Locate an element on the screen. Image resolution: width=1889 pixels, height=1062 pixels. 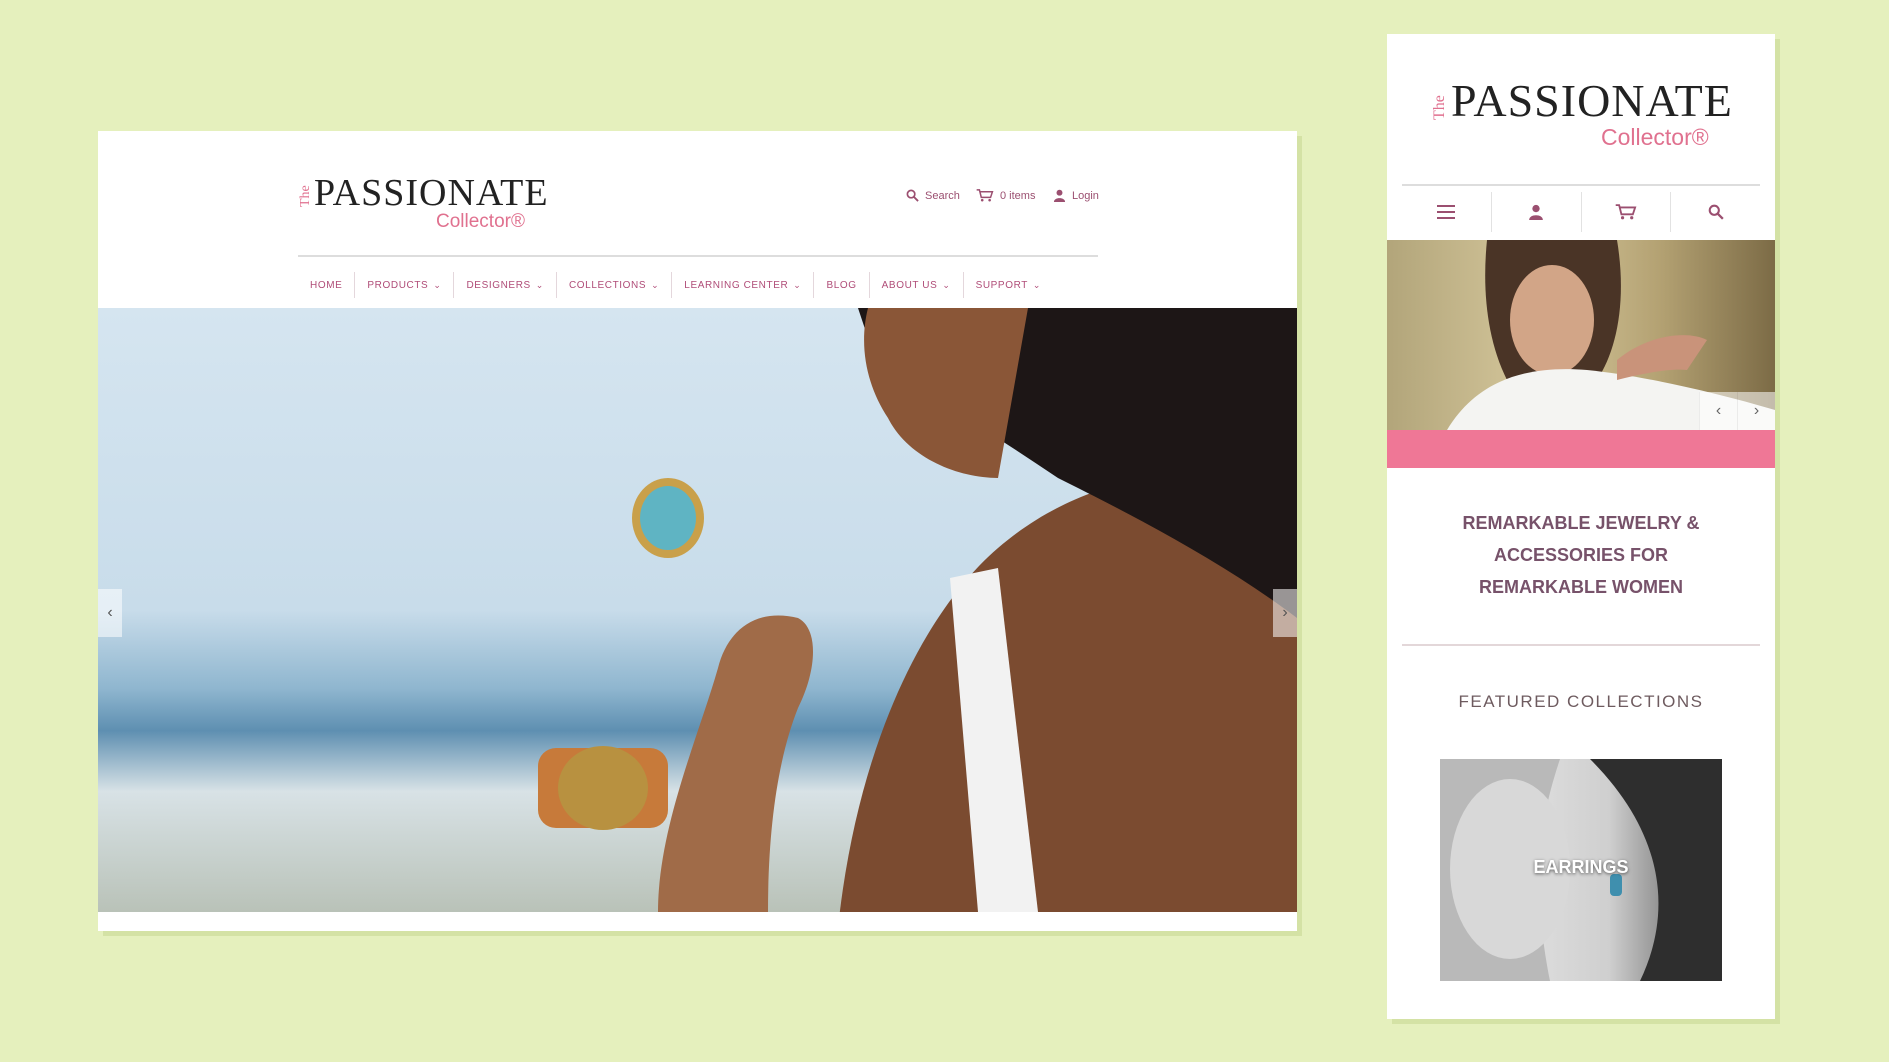
login-link: Login is located at coordinates (1076, 195).